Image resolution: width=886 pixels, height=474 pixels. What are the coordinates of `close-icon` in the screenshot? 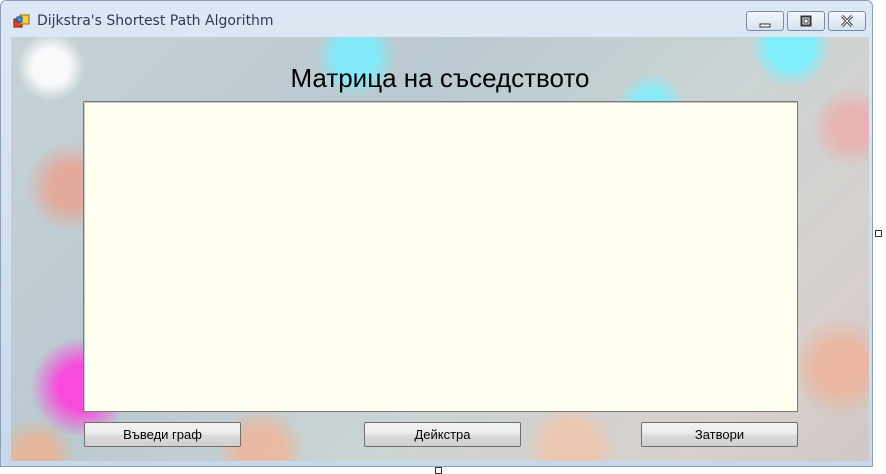 It's located at (847, 21).